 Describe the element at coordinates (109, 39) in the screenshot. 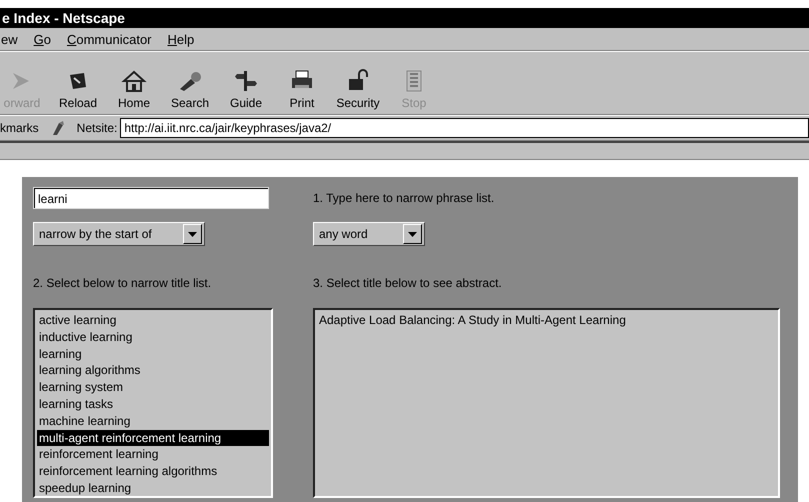

I see `menu-item: Communicator` at that location.